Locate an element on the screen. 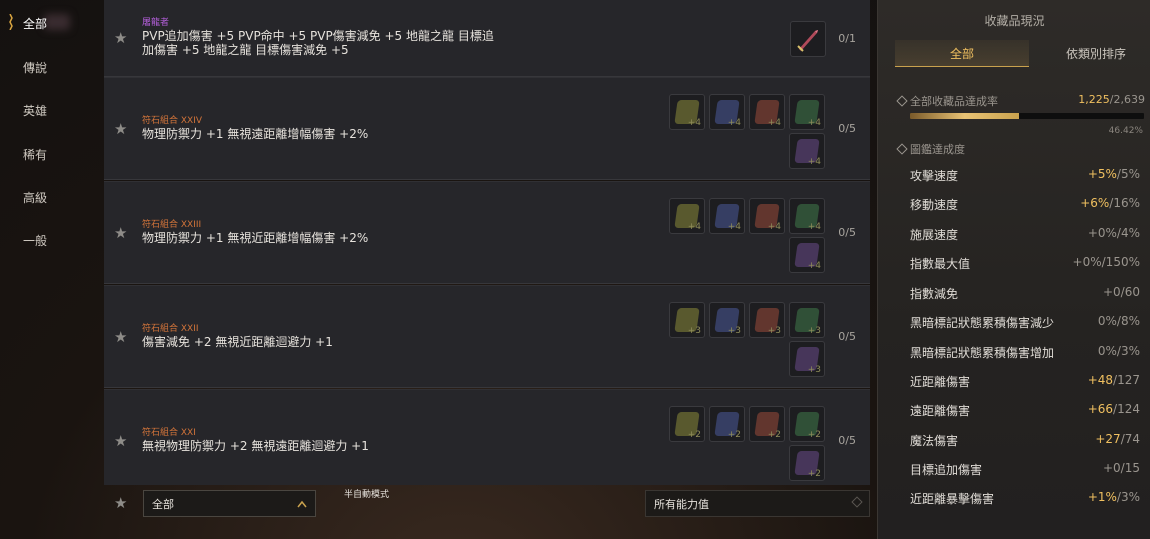 The height and width of the screenshot is (539, 1150). entry-category: 符石組合 XXIV is located at coordinates (172, 121).